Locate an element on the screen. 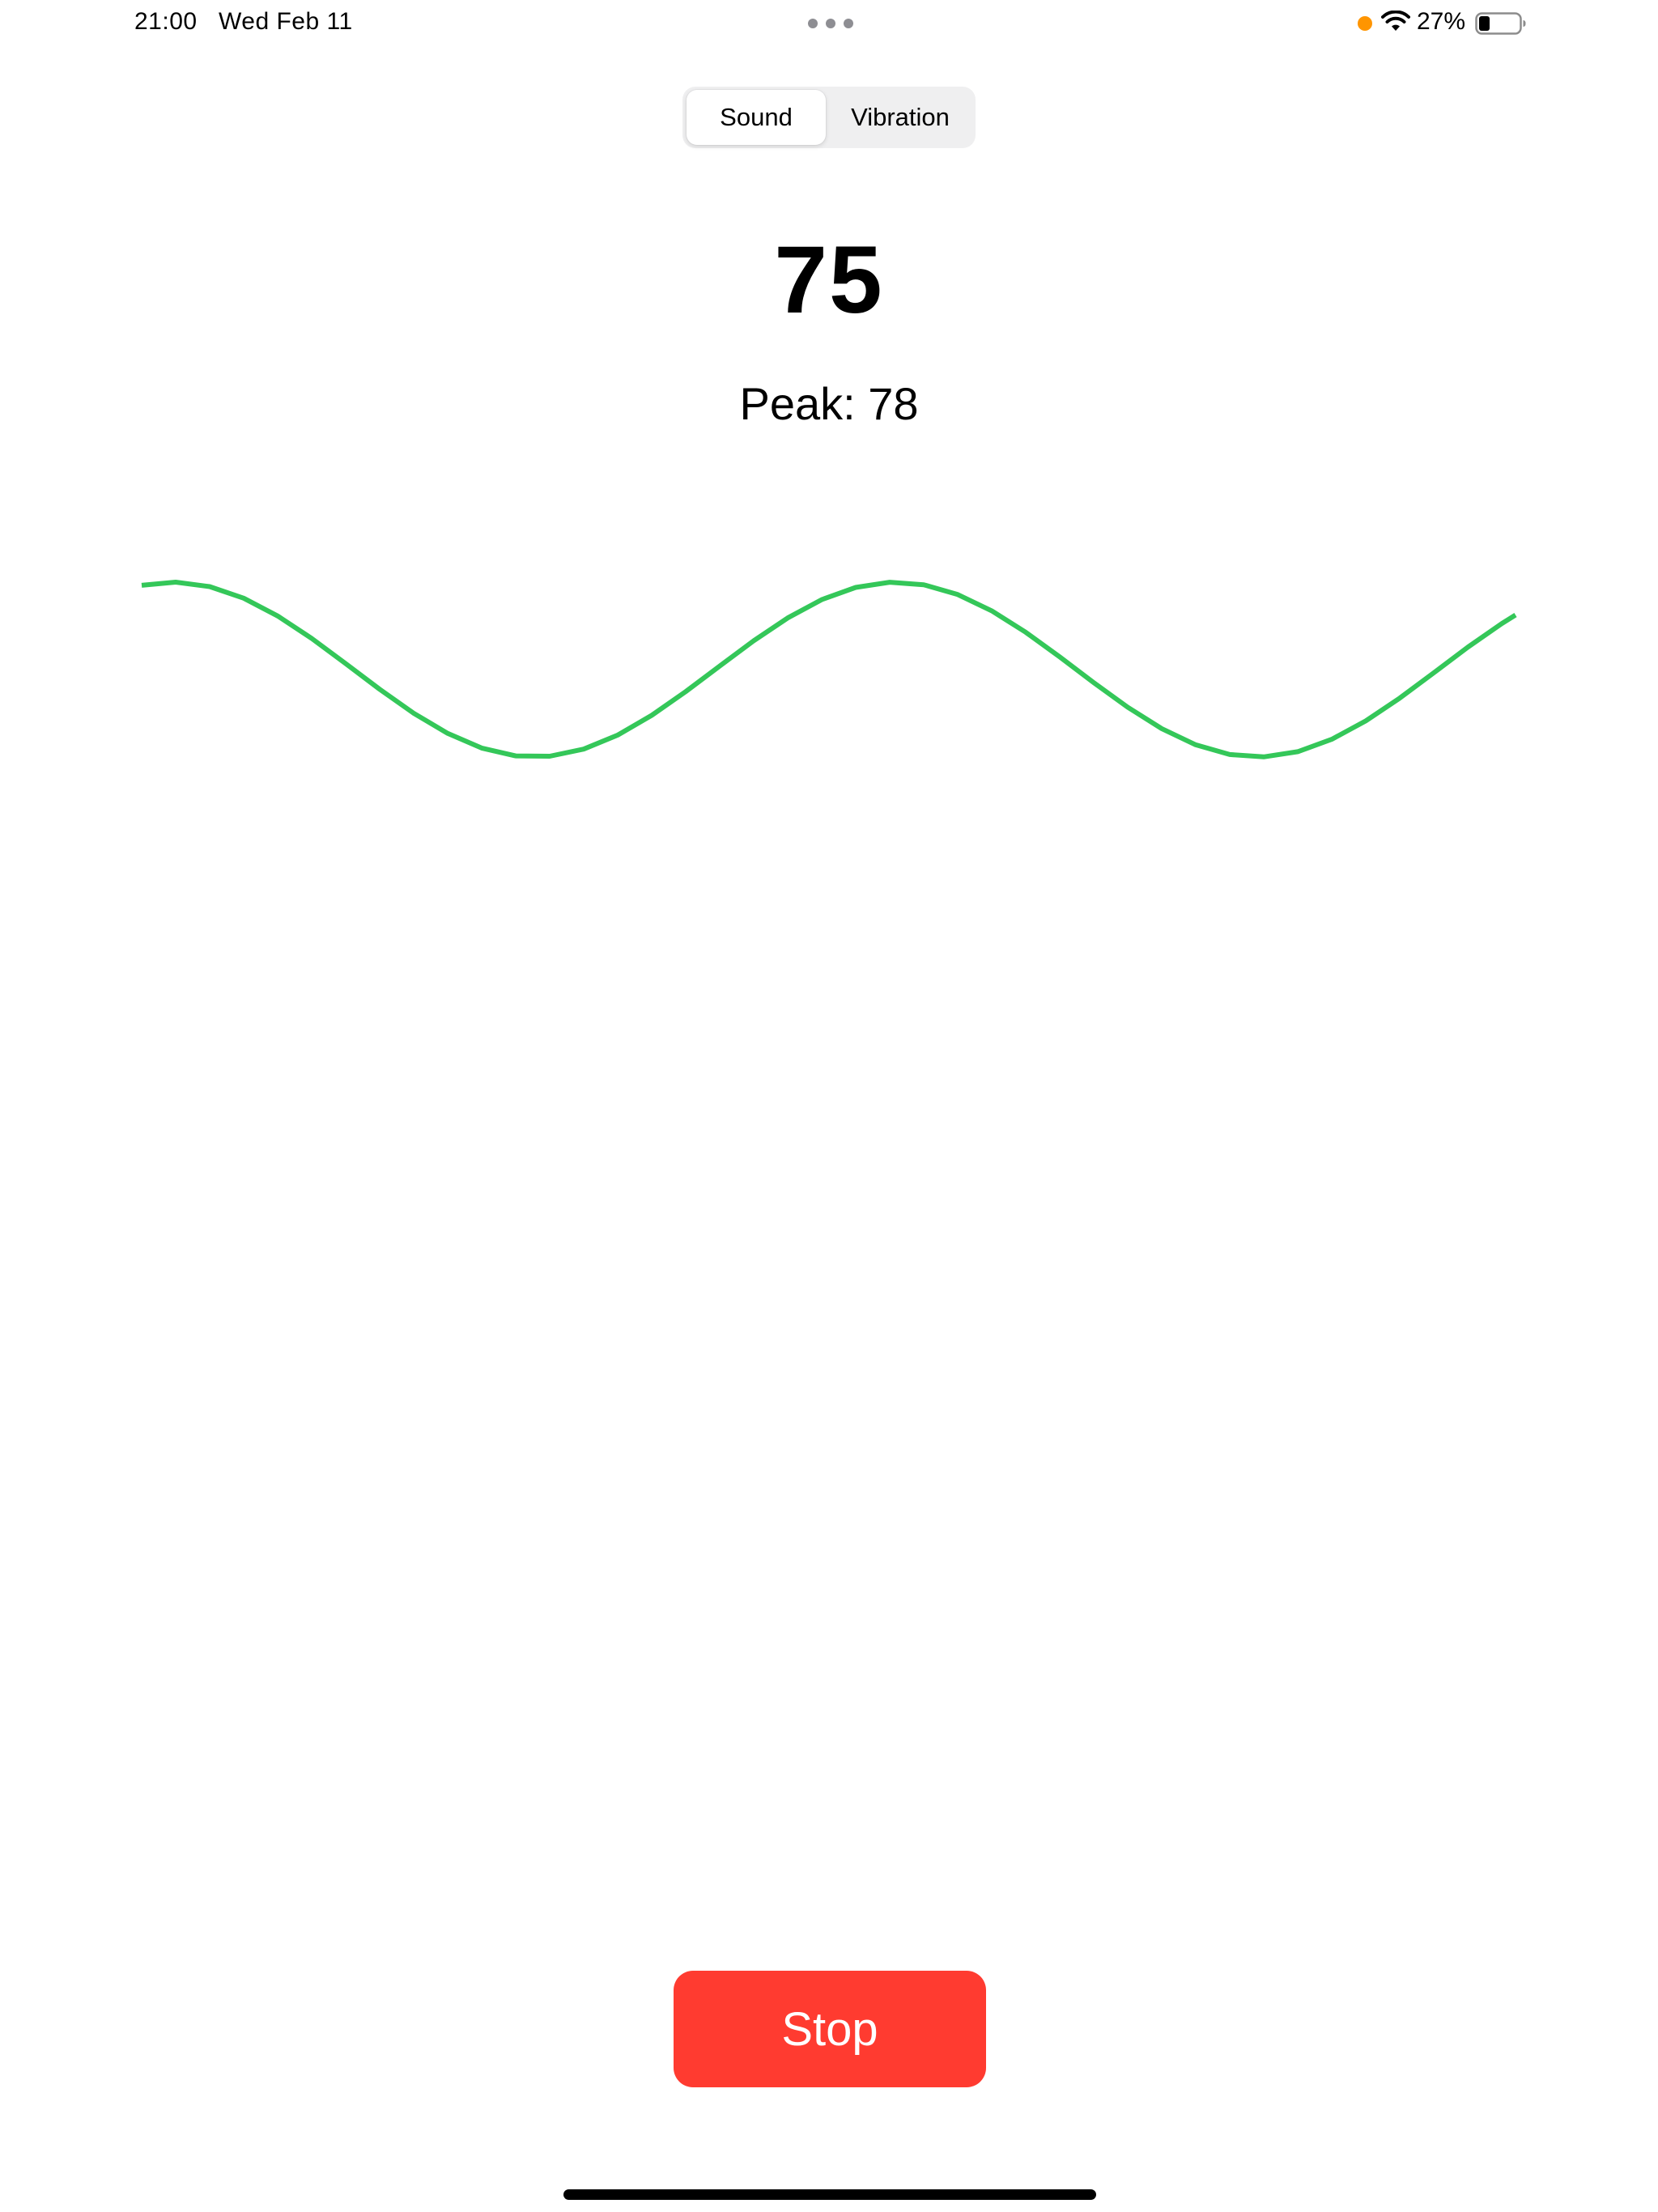 This screenshot has width=1658, height=2212. segment-sound: Sound is located at coordinates (756, 118).